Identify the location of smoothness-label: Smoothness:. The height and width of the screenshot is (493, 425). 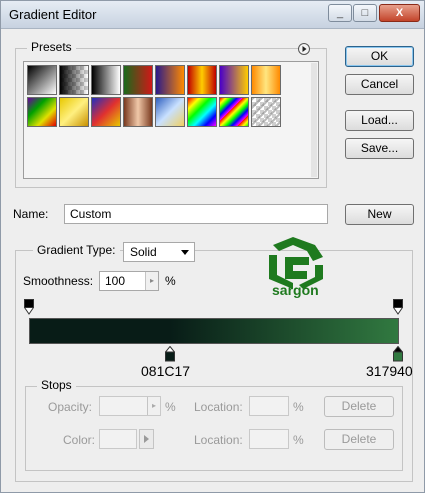
(58, 281).